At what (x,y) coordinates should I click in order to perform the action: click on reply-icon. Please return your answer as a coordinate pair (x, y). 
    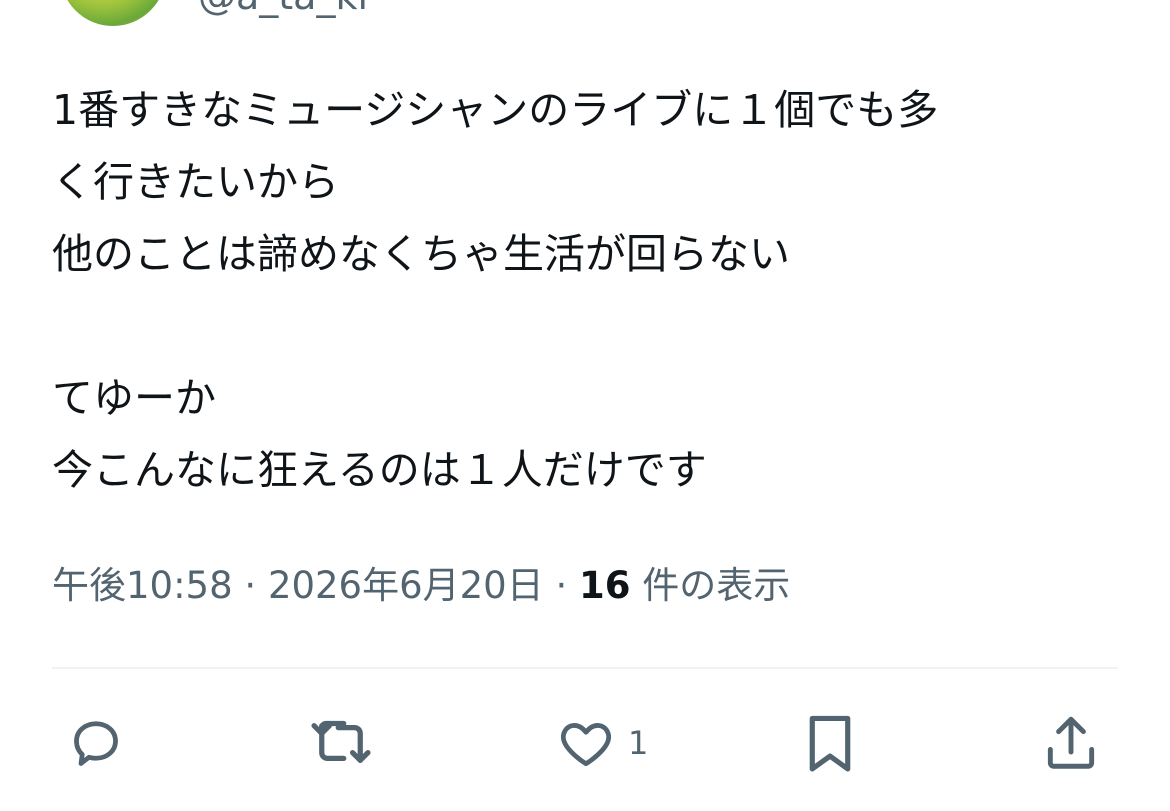
    Looking at the image, I should click on (96, 743).